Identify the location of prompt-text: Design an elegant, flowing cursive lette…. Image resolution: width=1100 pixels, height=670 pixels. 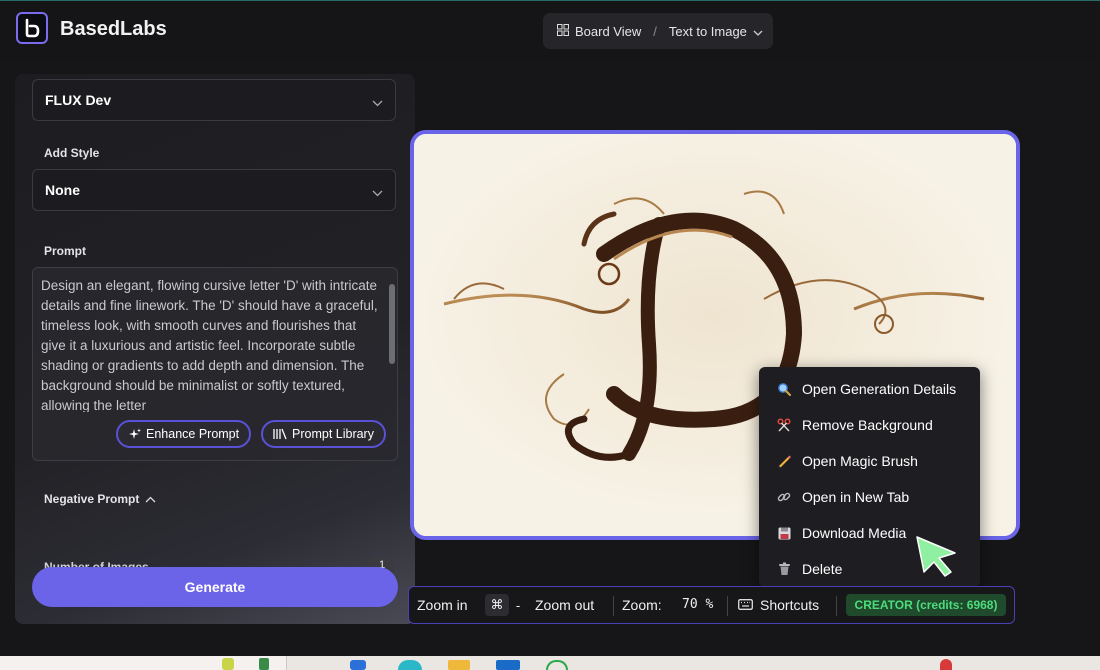
(211, 344).